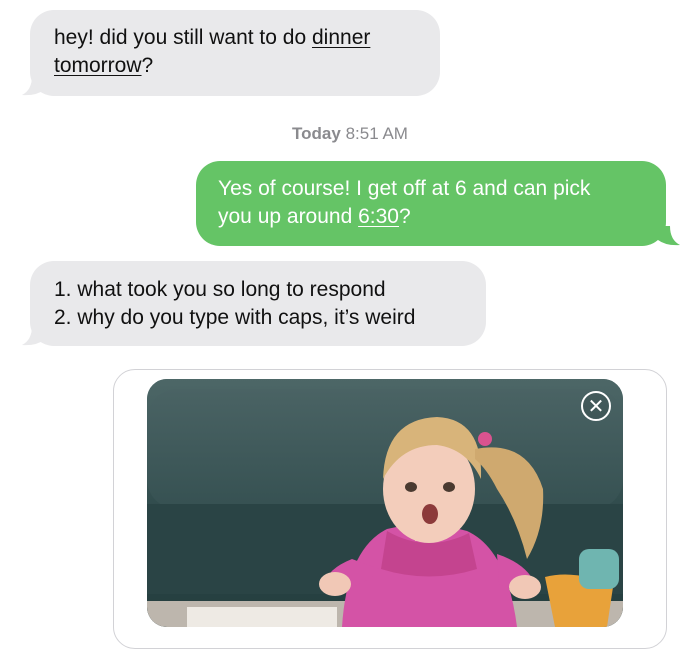 The height and width of the screenshot is (649, 700). I want to click on timestamp-day: Today, so click(316, 133).